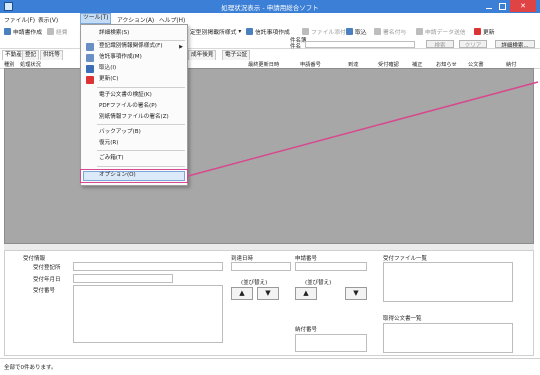  I want to click on receipt-file-list-label: 受付ファイル一覧, so click(405, 259).